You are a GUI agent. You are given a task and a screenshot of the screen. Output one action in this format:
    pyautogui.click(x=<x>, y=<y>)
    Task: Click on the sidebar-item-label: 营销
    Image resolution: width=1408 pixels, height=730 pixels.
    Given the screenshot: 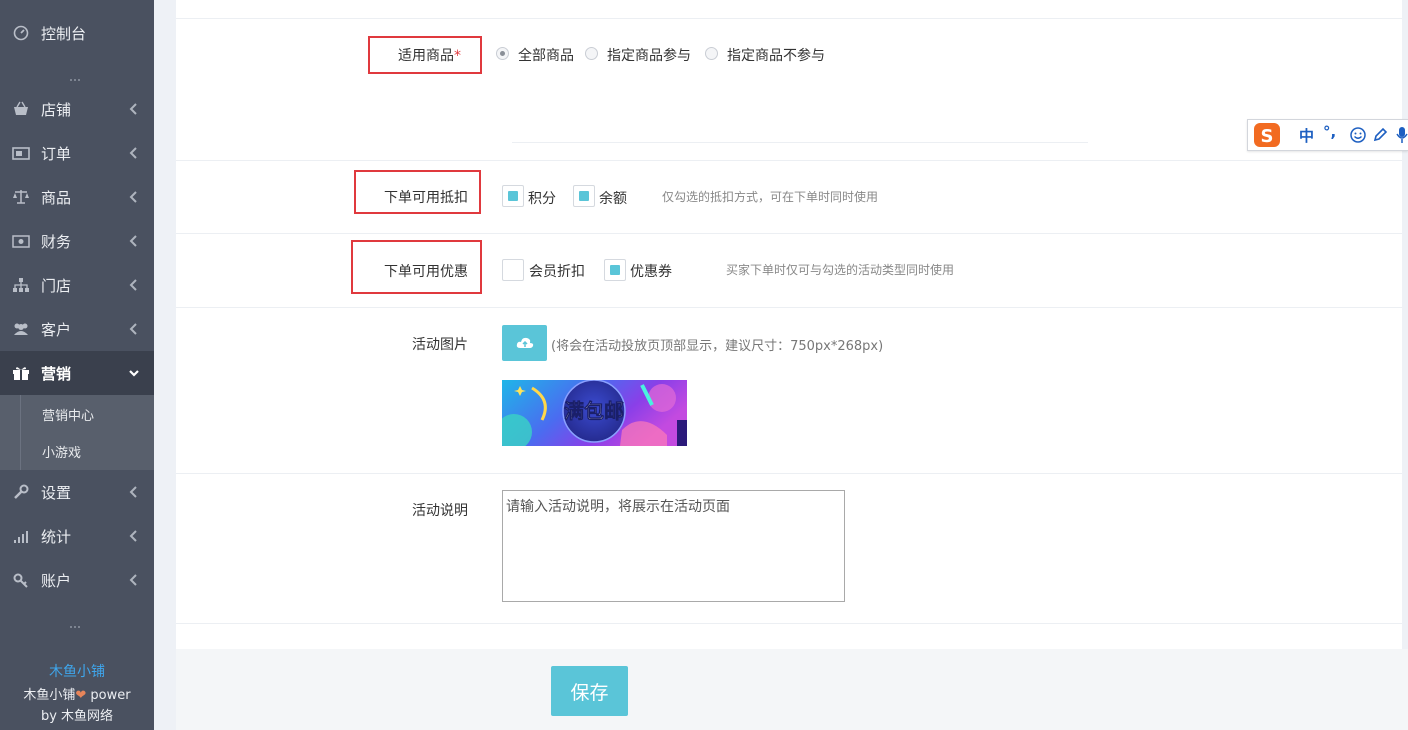 What is the action you would take?
    pyautogui.click(x=56, y=373)
    